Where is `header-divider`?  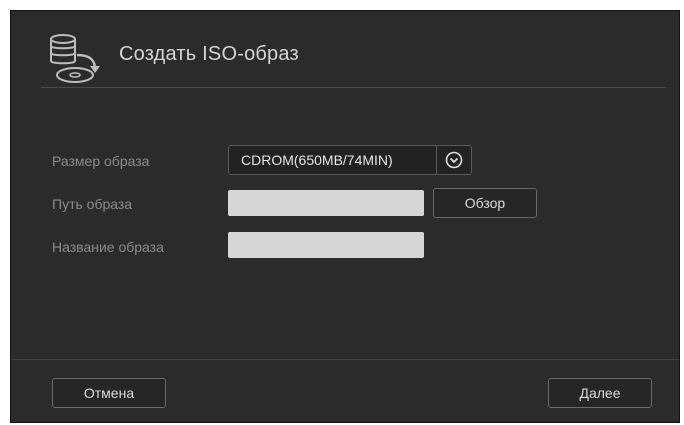 header-divider is located at coordinates (353, 87).